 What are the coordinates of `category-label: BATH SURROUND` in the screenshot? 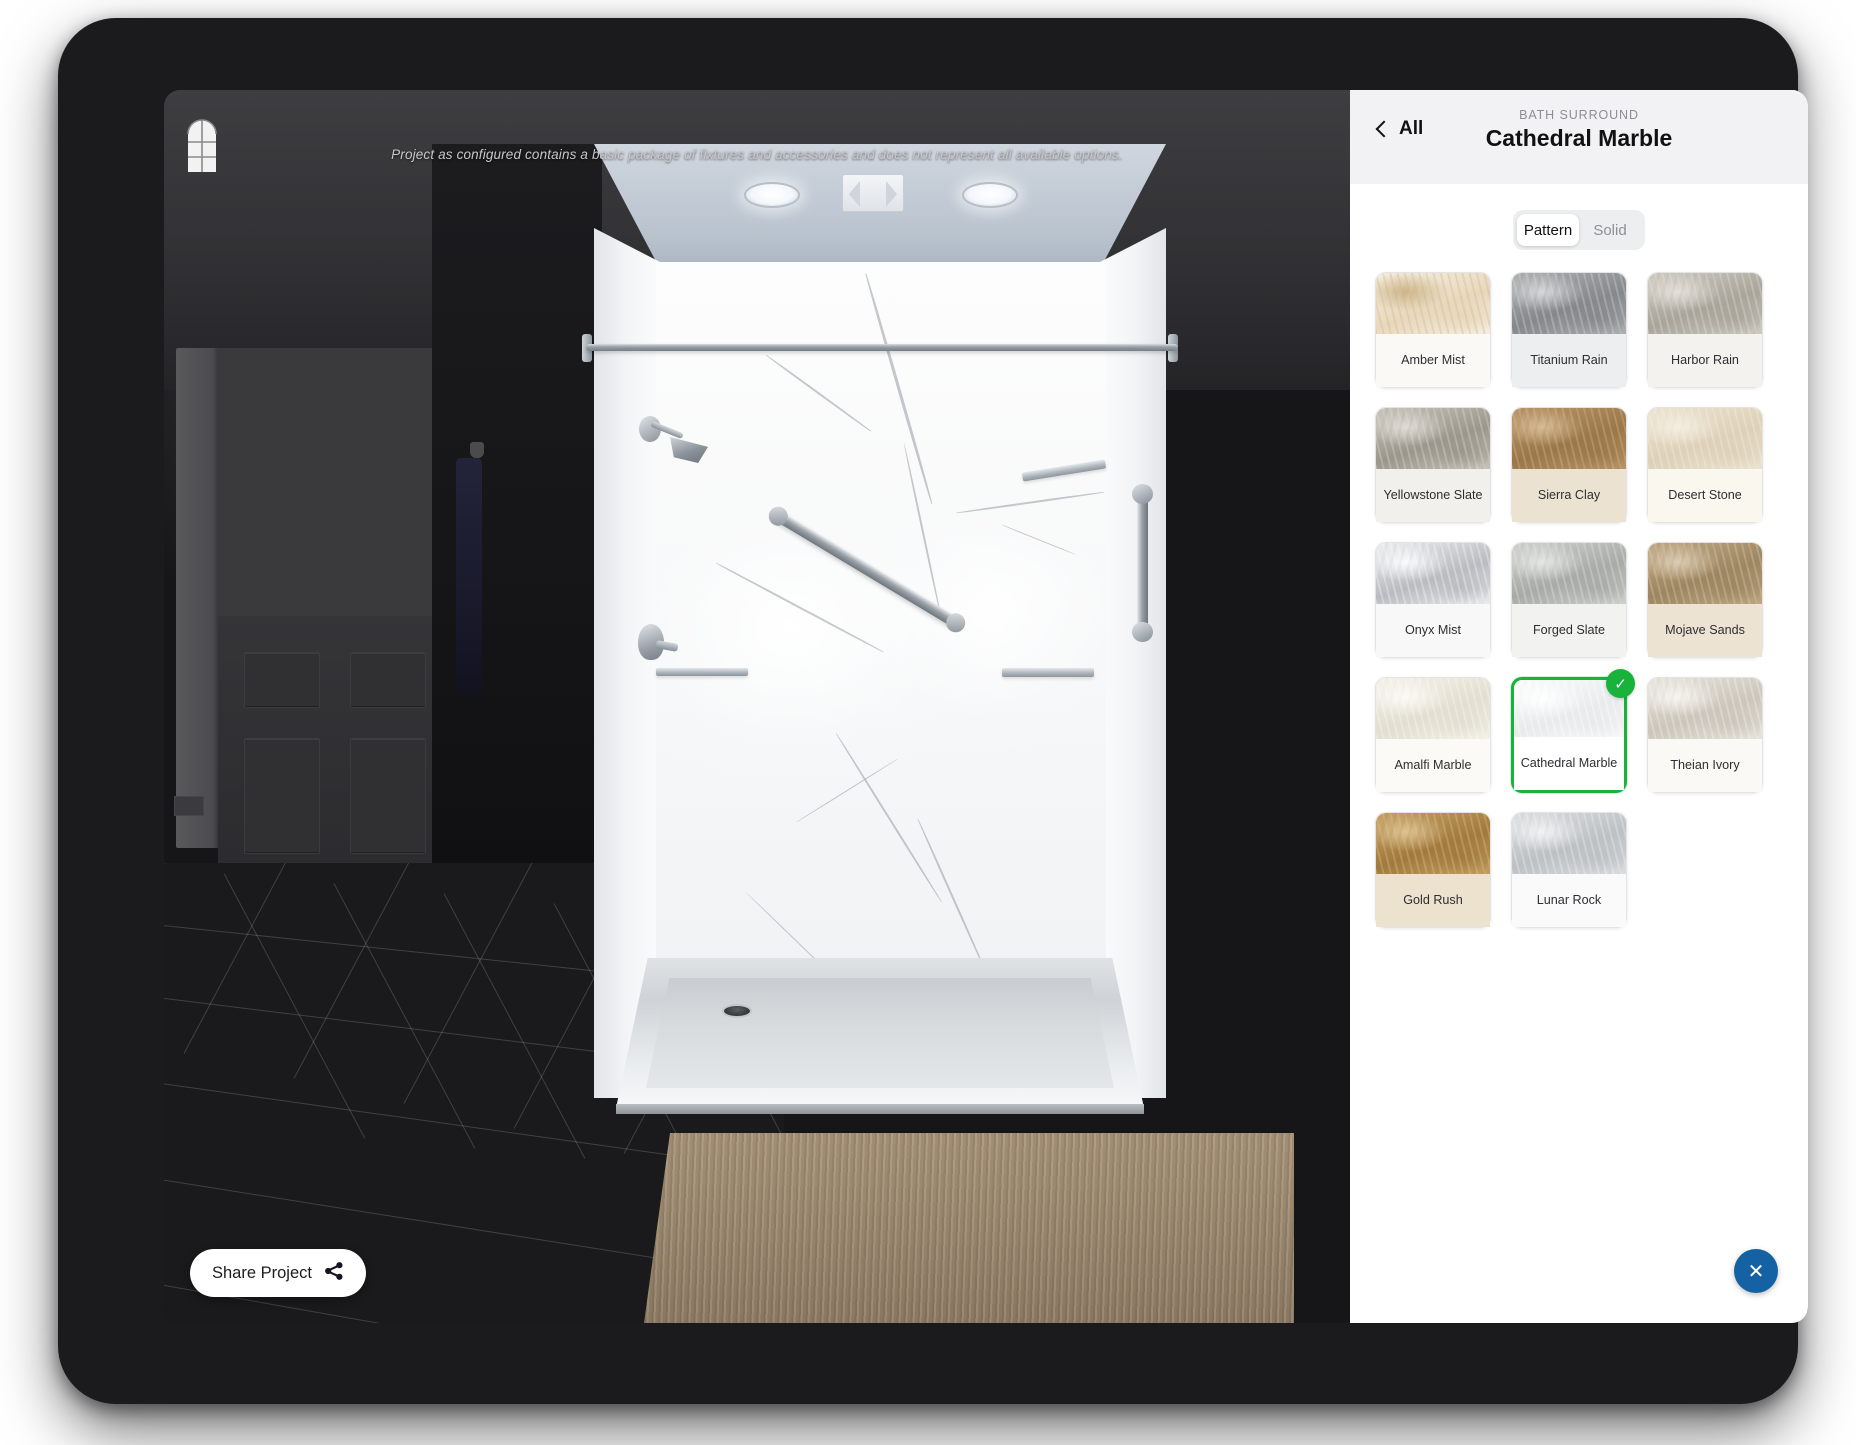 It's located at (1579, 115).